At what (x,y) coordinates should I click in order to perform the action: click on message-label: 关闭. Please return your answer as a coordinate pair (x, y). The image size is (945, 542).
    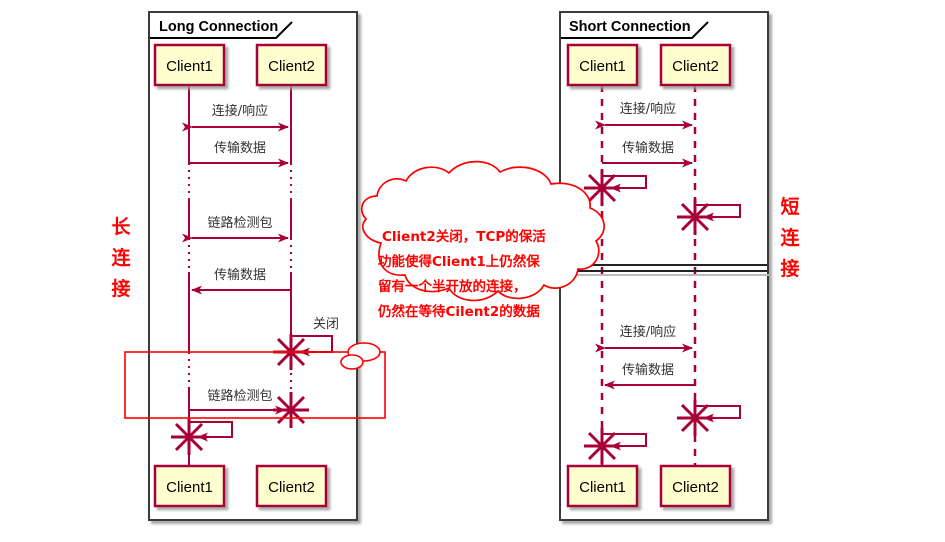
    Looking at the image, I should click on (326, 324).